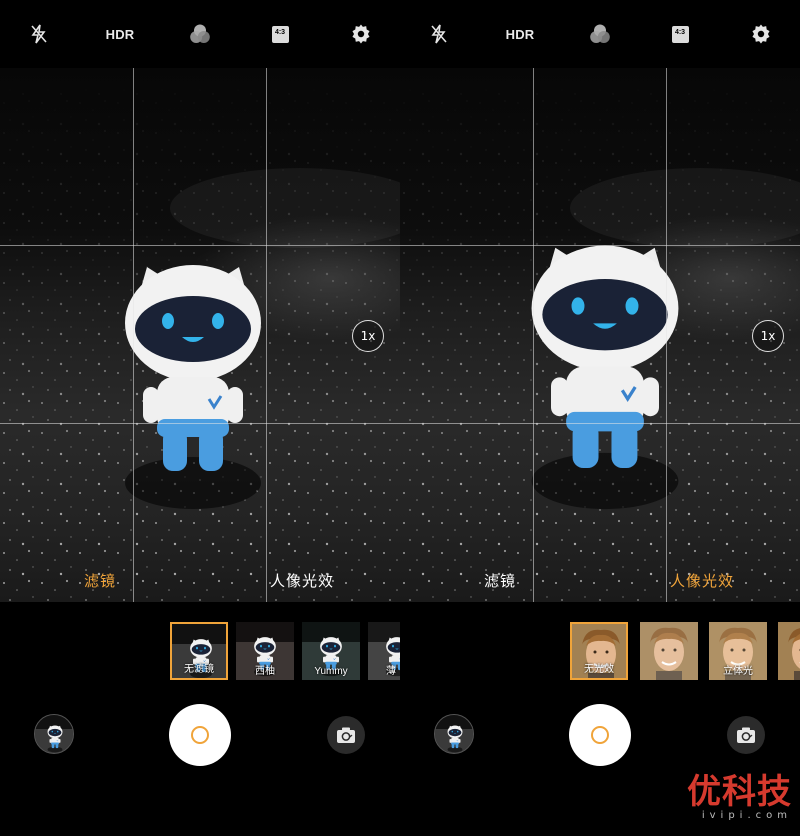 The height and width of the screenshot is (836, 800). I want to click on effect-label: 立体光, so click(738, 671).